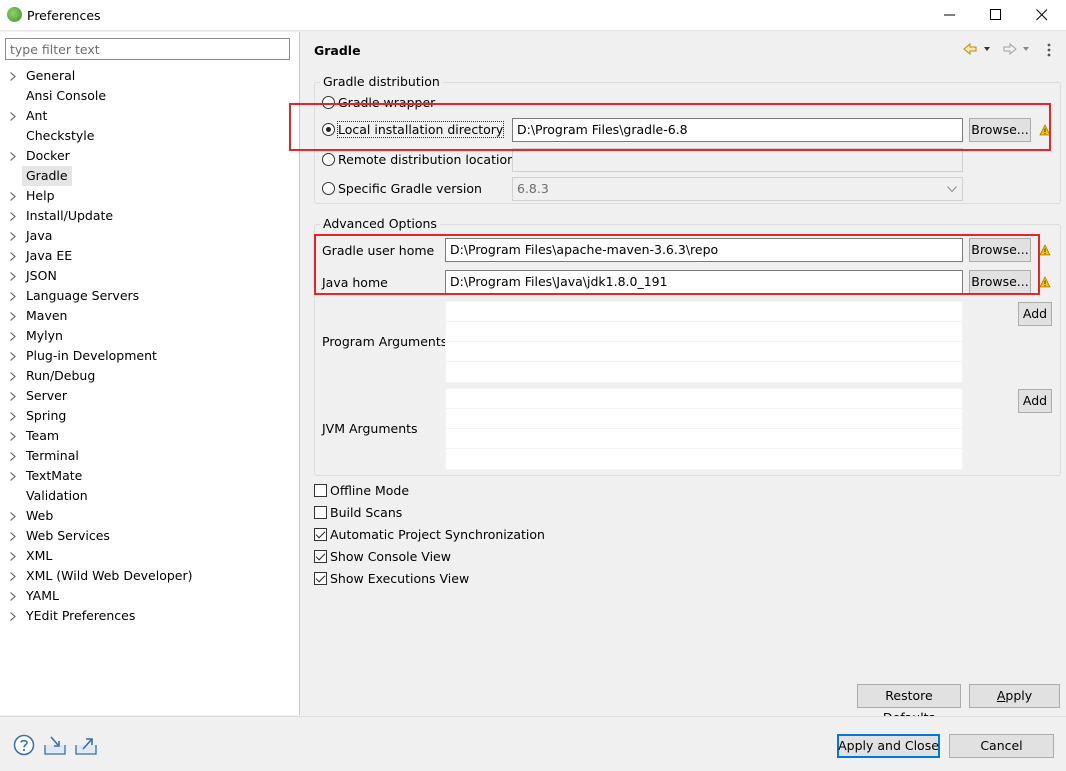 The image size is (1066, 771). I want to click on tree-item: Java, so click(150, 236).